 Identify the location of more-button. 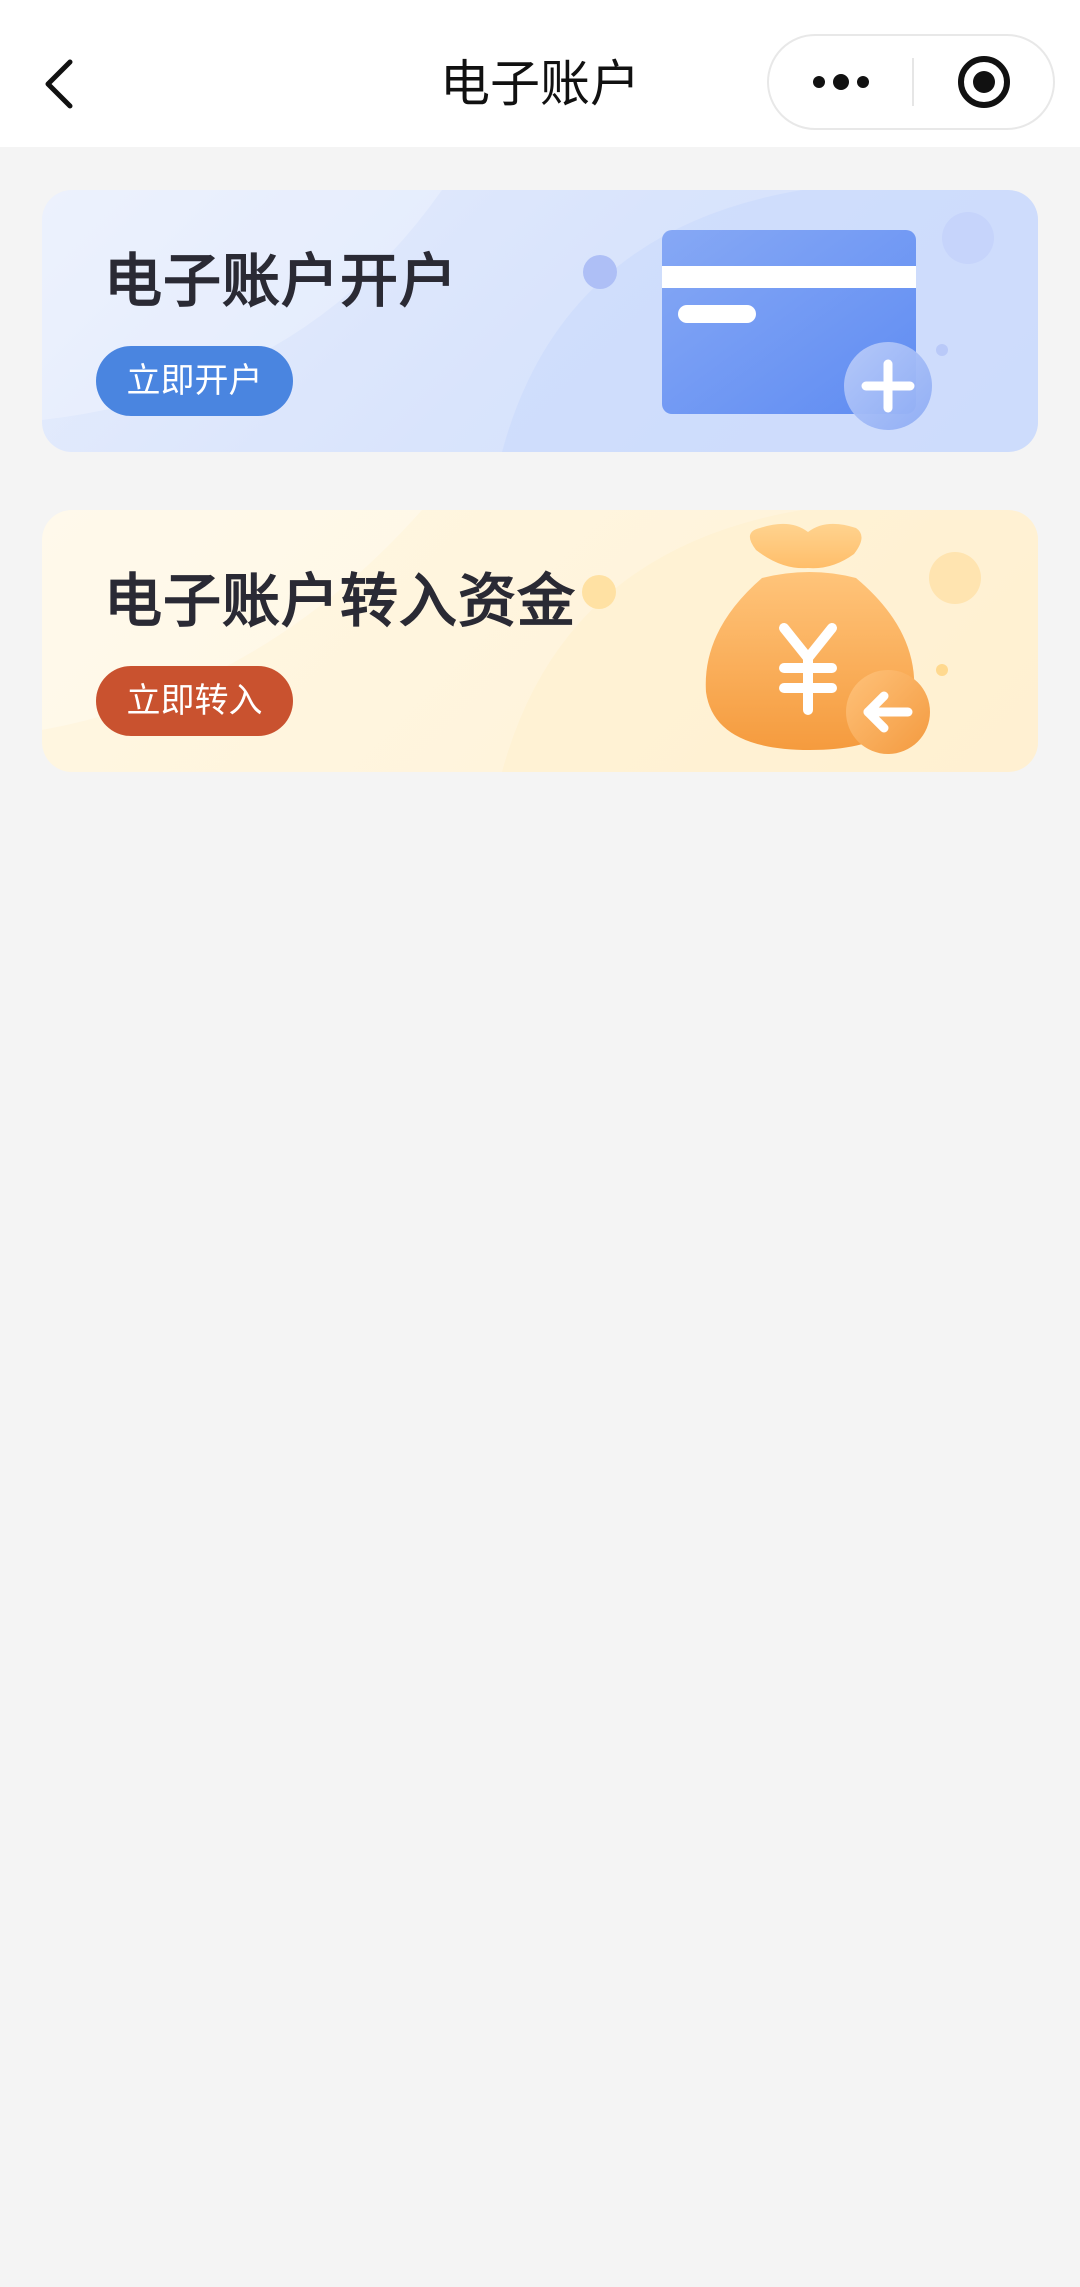
(840, 82).